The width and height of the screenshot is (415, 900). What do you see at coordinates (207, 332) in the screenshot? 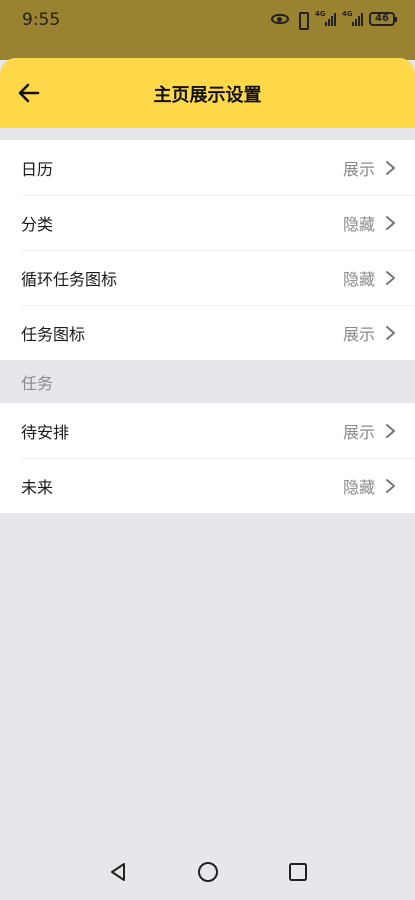
I see `setting-row-task-icon: 任务图标 展示` at bounding box center [207, 332].